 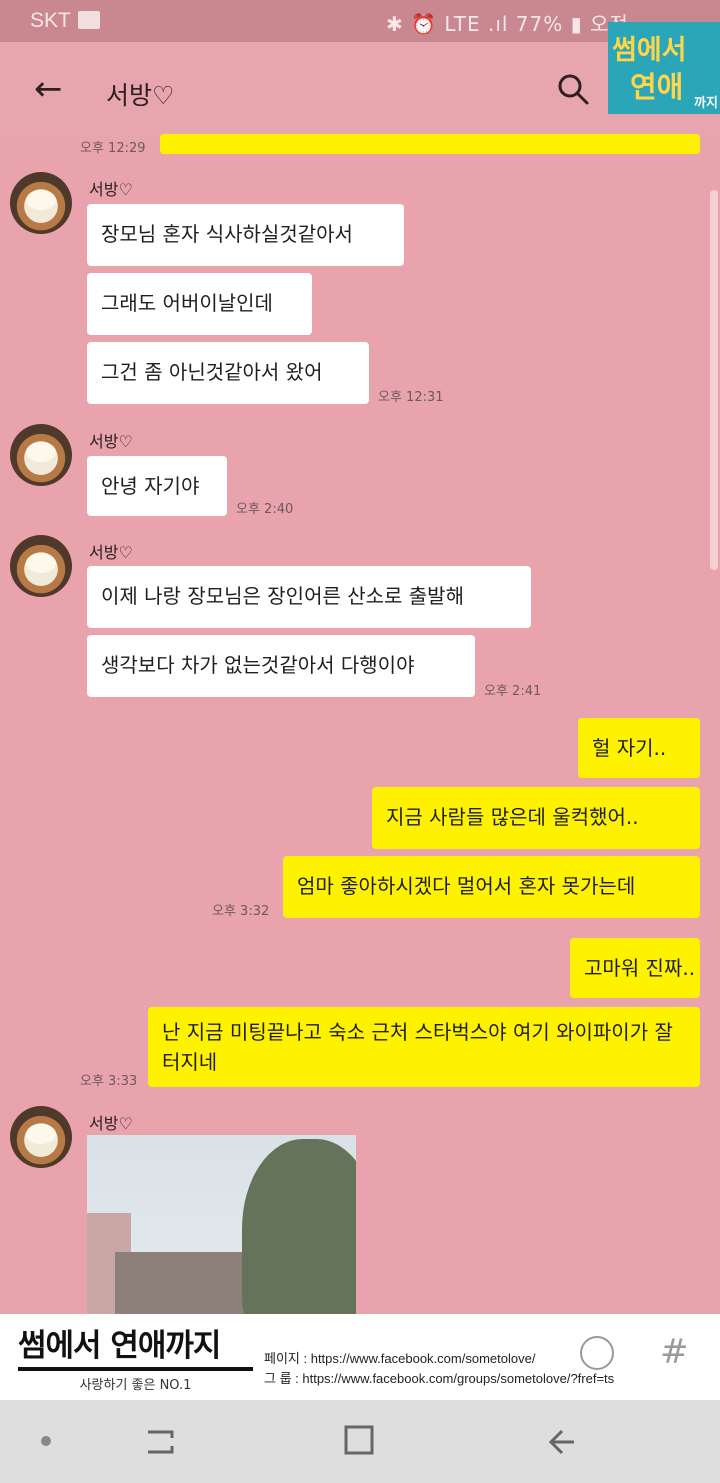 I want to click on message-time: 오후 2:41, so click(x=513, y=691).